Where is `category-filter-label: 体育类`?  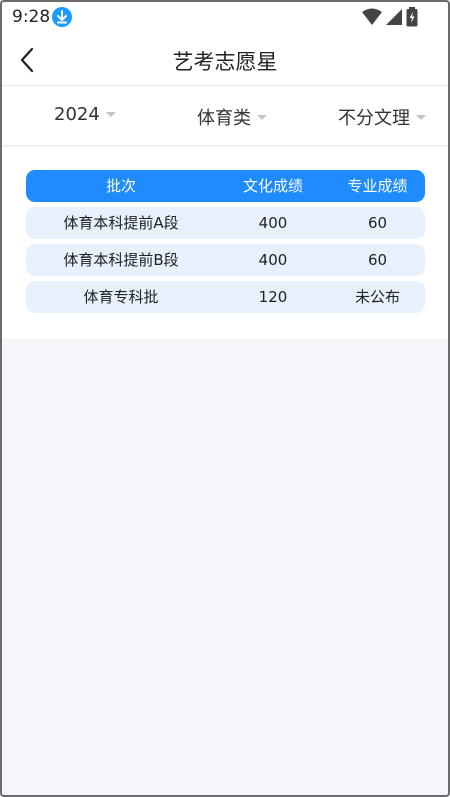
category-filter-label: 体育类 is located at coordinates (224, 118).